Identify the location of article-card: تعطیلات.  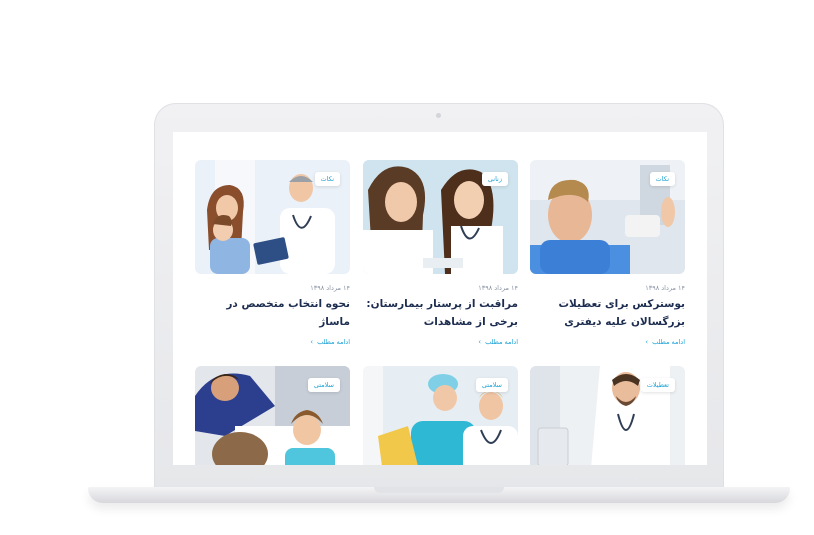
(607, 415).